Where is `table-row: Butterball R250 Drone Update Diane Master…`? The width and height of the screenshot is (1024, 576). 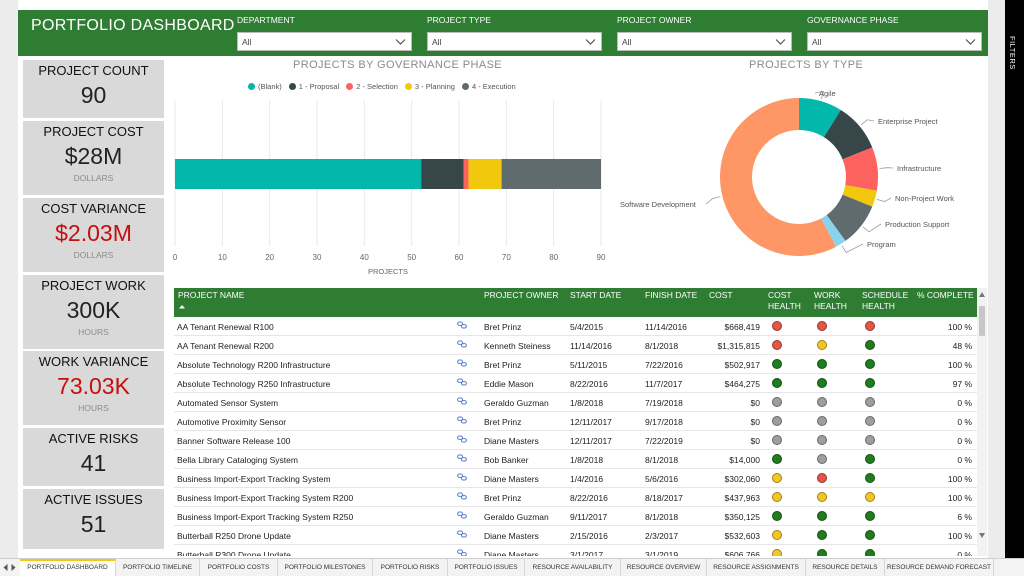
table-row: Butterball R250 Drone Update Diane Master… is located at coordinates (575, 535).